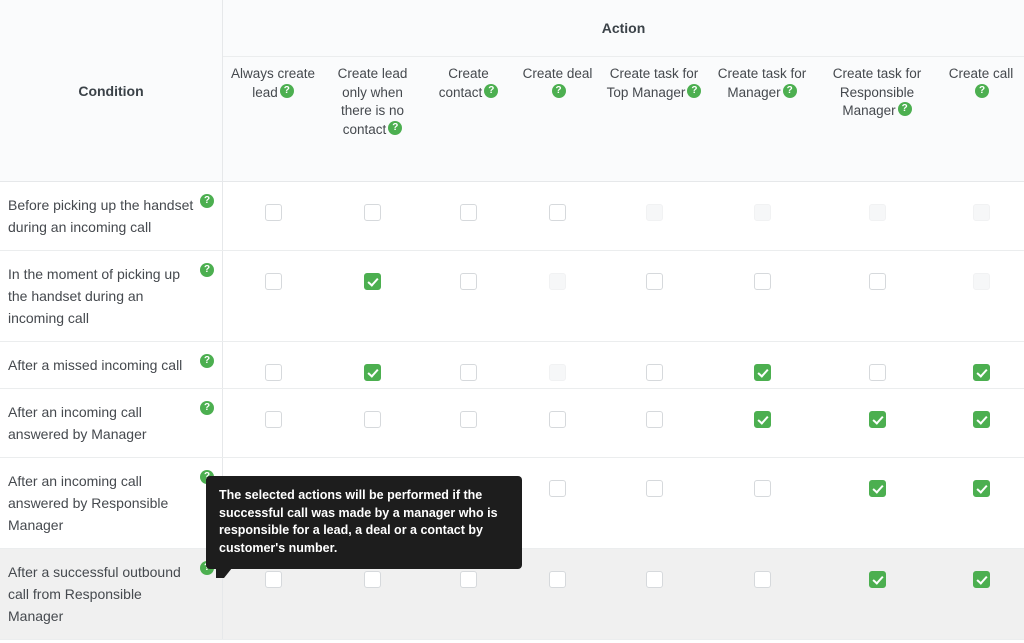 The height and width of the screenshot is (643, 1024). What do you see at coordinates (623, 28) in the screenshot?
I see `action-header-label: Action` at bounding box center [623, 28].